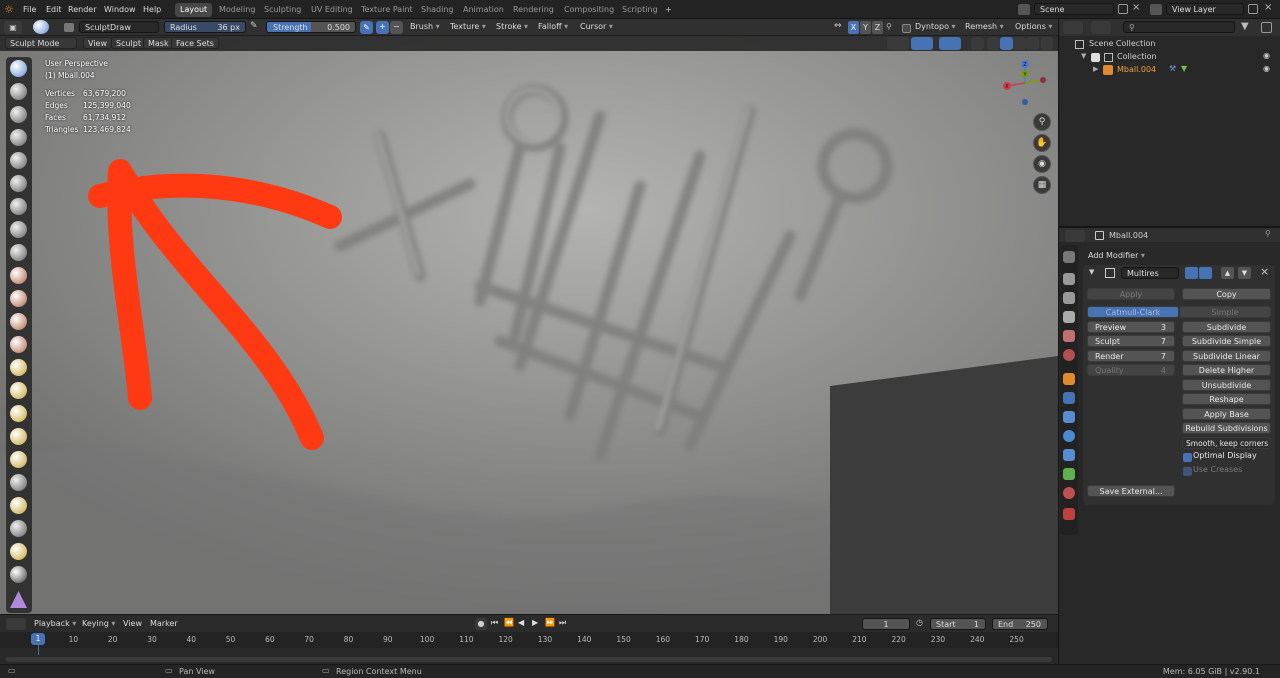 The image size is (1280, 678). Describe the element at coordinates (1033, 27) in the screenshot. I see `options-menu: Options` at that location.